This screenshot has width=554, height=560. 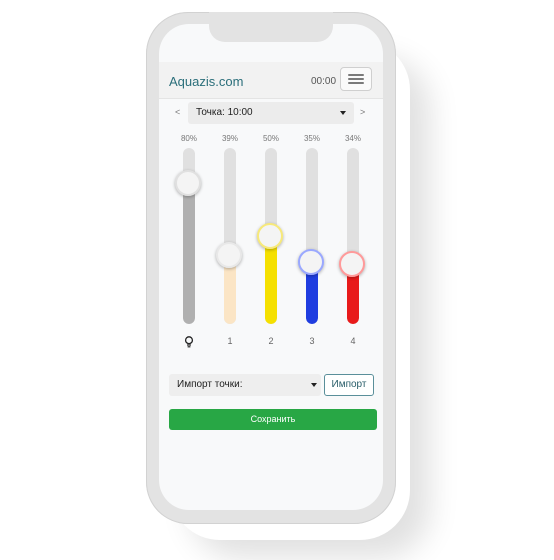 What do you see at coordinates (312, 341) in the screenshot?
I see `slider-channel-label: 3` at bounding box center [312, 341].